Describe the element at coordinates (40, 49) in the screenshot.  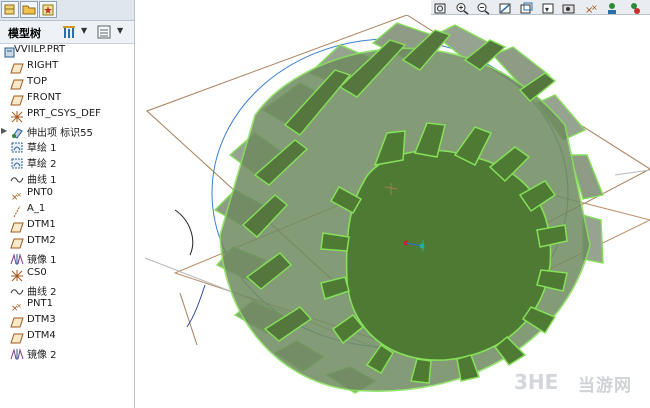
I see `tree-item-label: VVIILP.PRT` at that location.